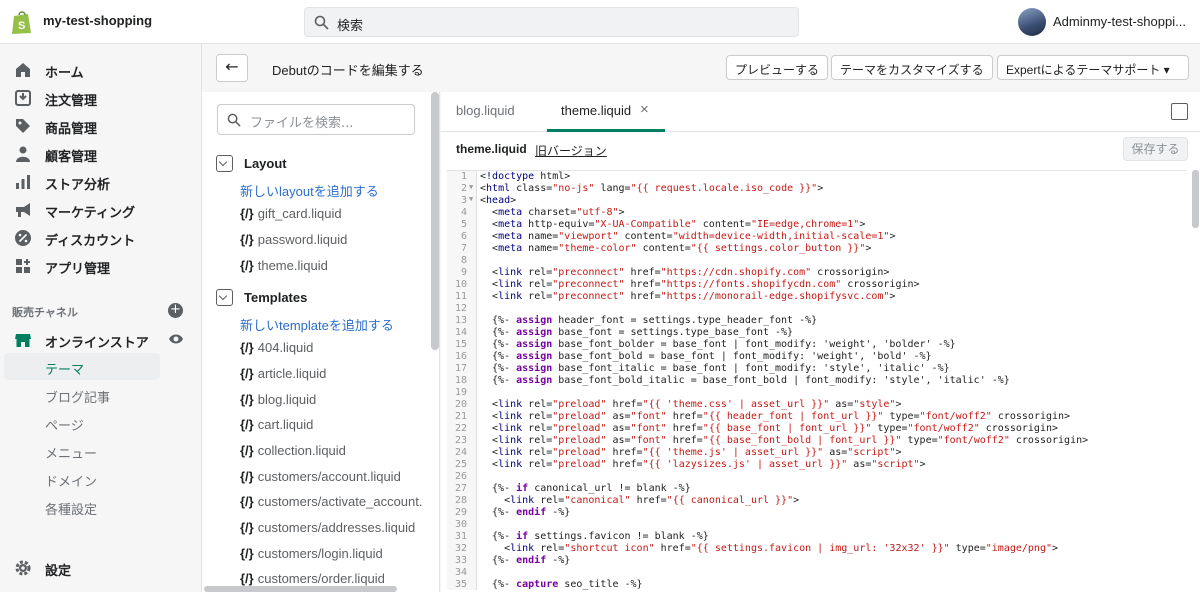 This screenshot has width=1200, height=592. Describe the element at coordinates (265, 163) in the screenshot. I see `folder-label: Layout` at that location.